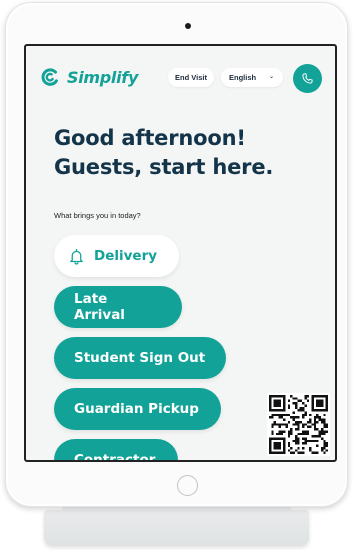 The image size is (353, 550). Describe the element at coordinates (103, 77) in the screenshot. I see `brand-name: Simplify` at that location.